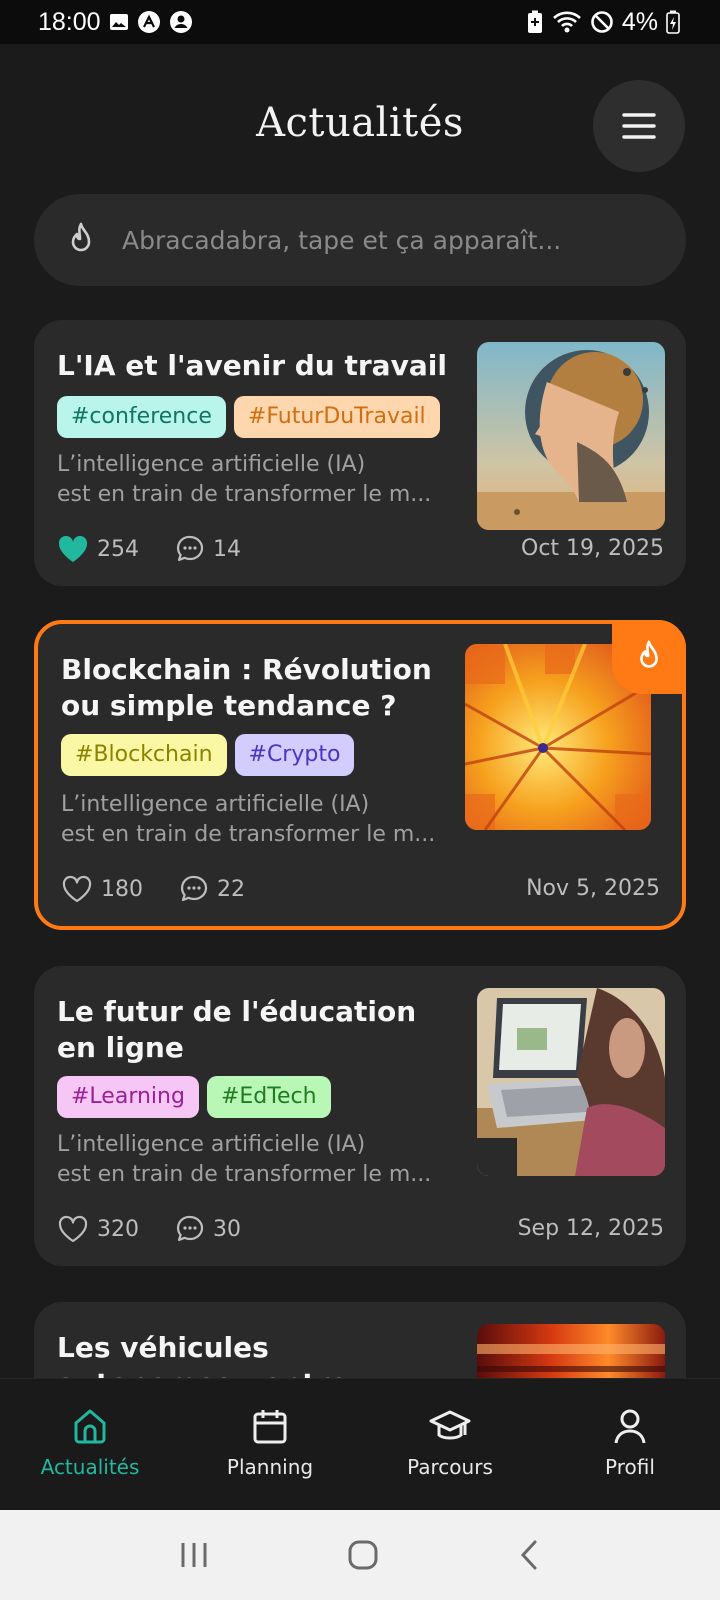 The width and height of the screenshot is (720, 1600). I want to click on article-tags: #Blockchain #Crypto, so click(208, 755).